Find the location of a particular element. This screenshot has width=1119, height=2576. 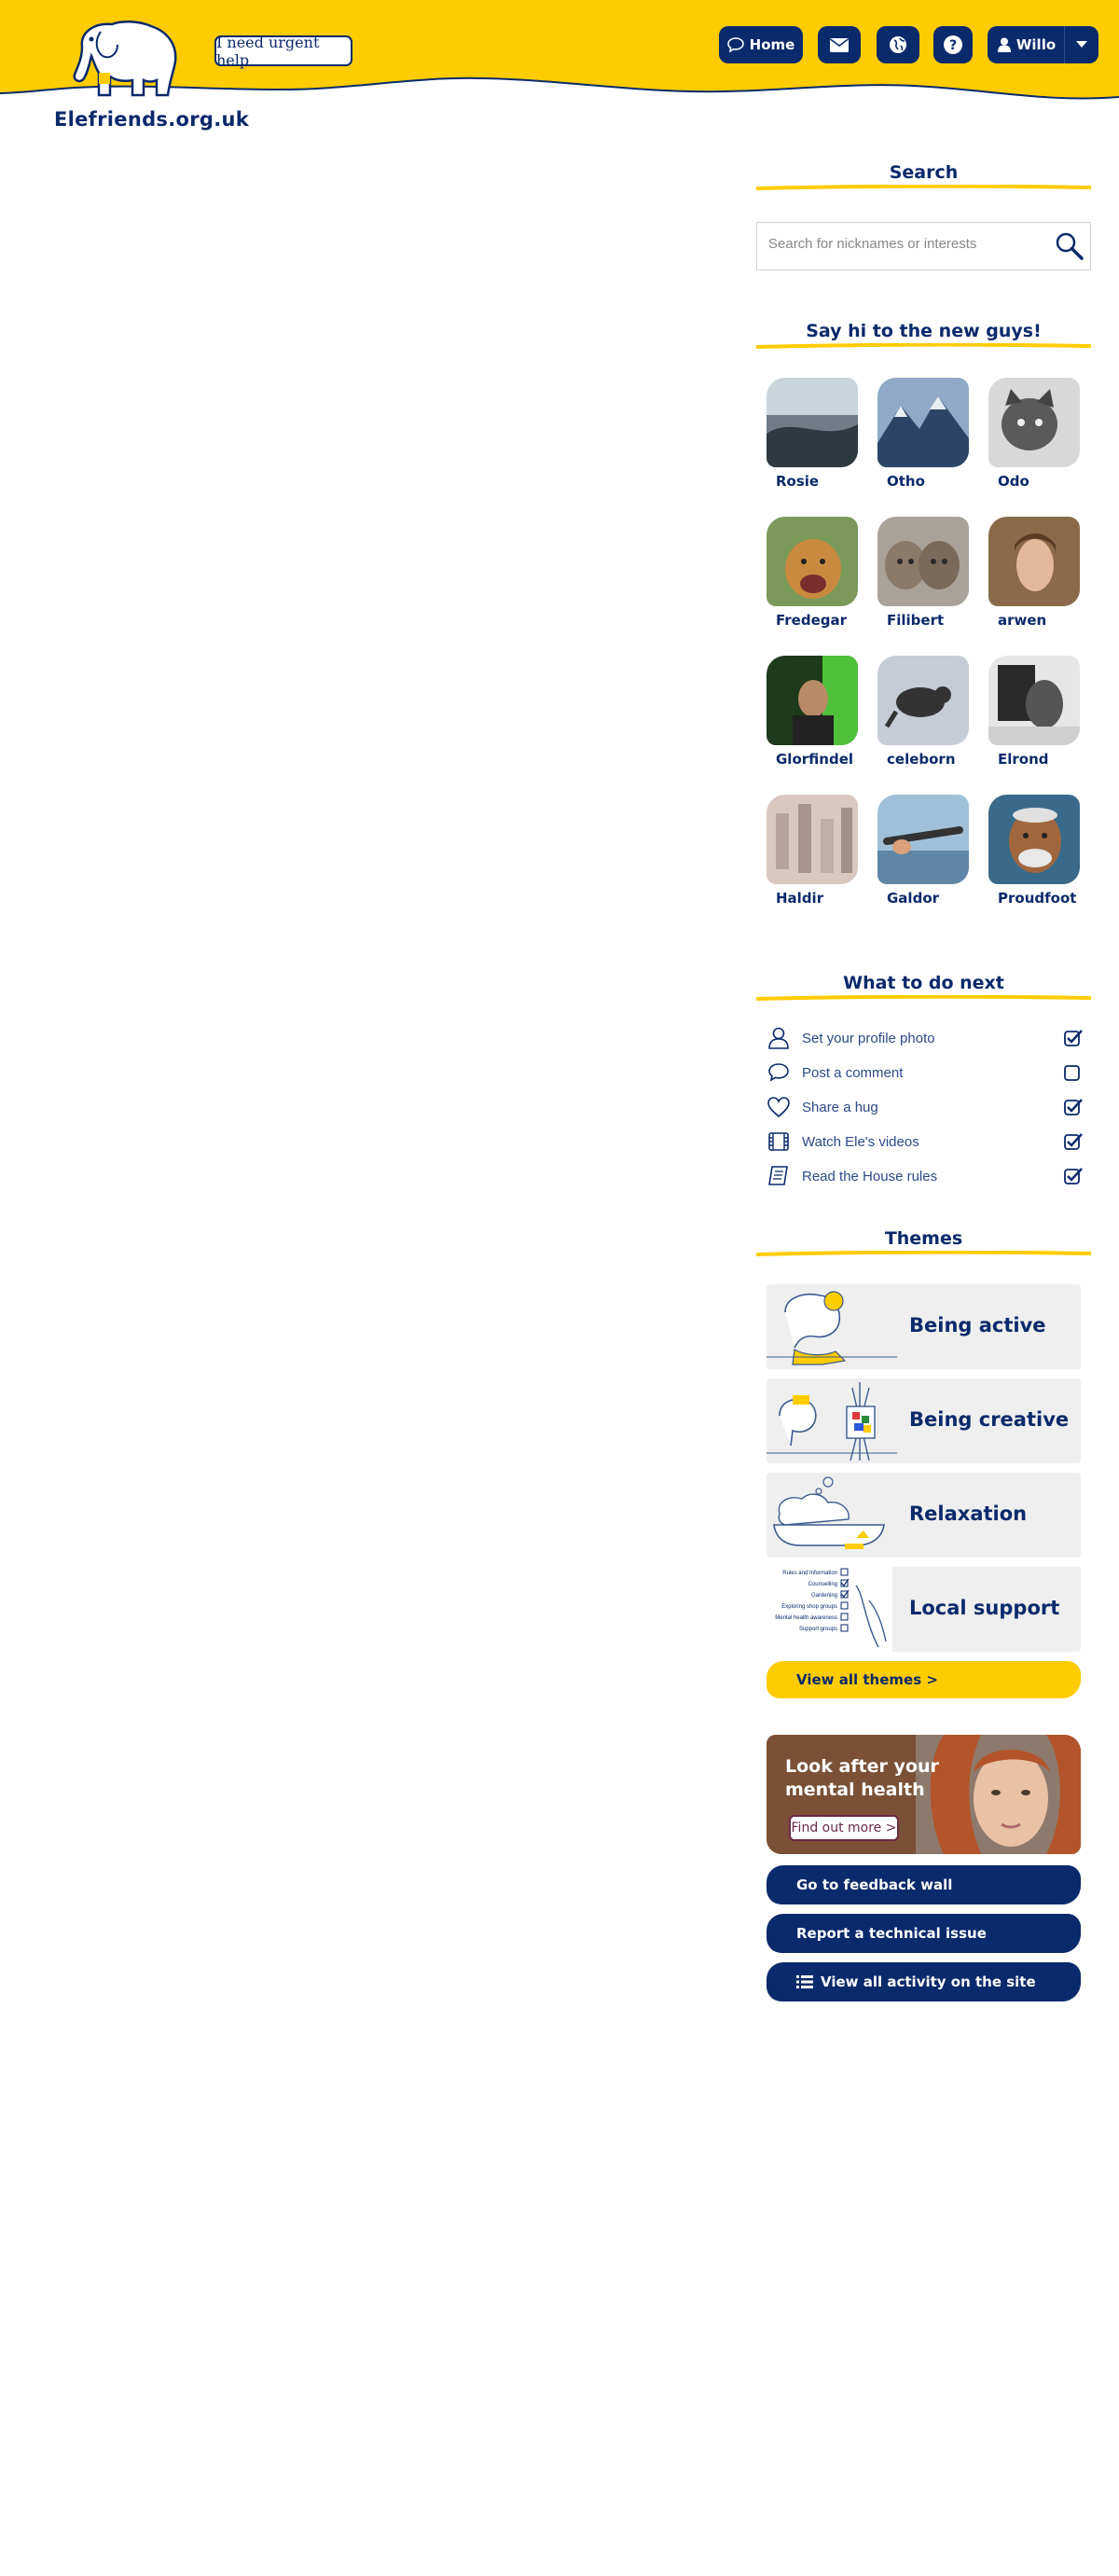

user-card: Elrond is located at coordinates (1035, 716).